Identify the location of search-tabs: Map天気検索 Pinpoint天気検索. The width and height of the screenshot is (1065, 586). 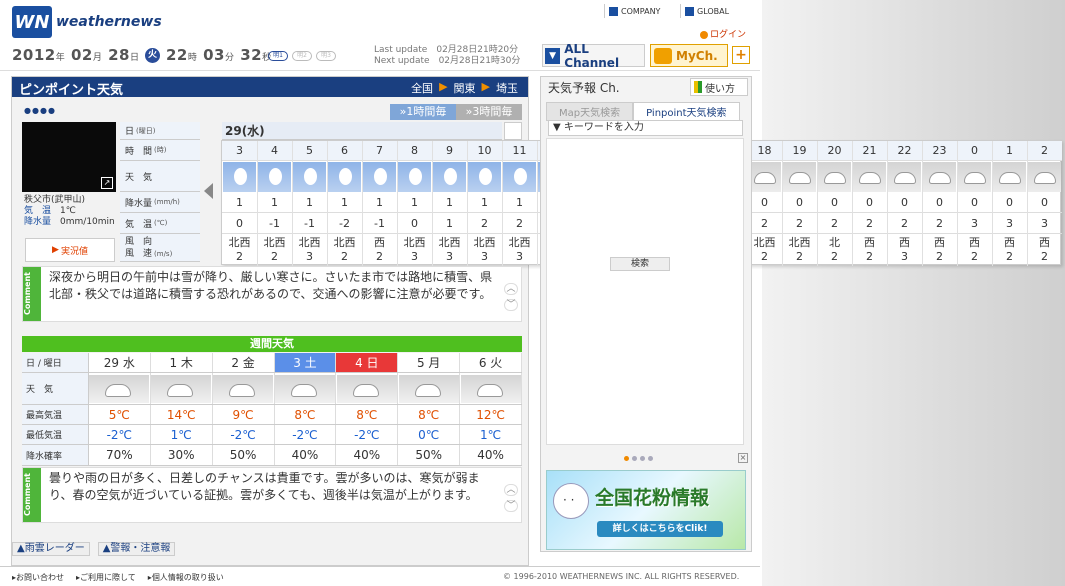
(643, 111).